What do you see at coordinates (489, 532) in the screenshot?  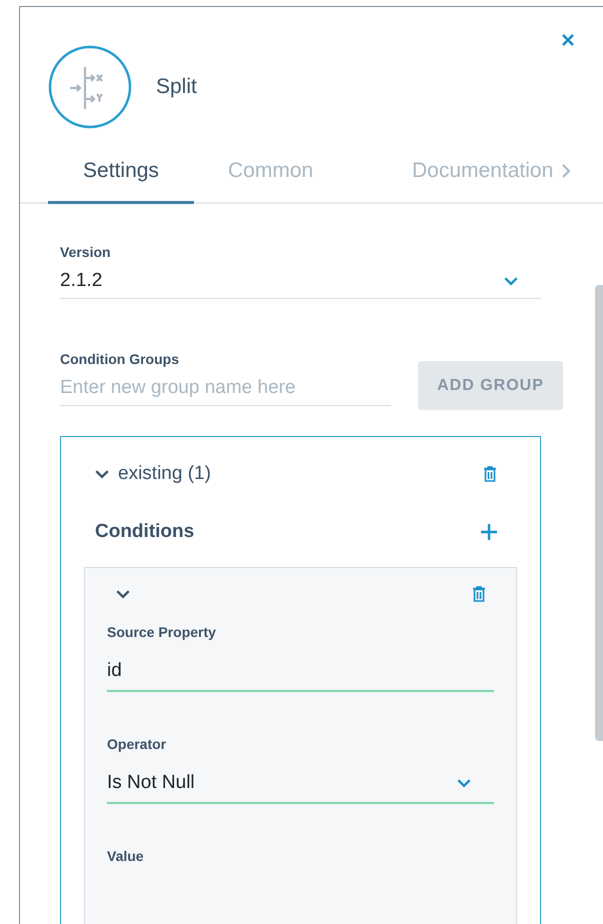 I see `plus-icon` at bounding box center [489, 532].